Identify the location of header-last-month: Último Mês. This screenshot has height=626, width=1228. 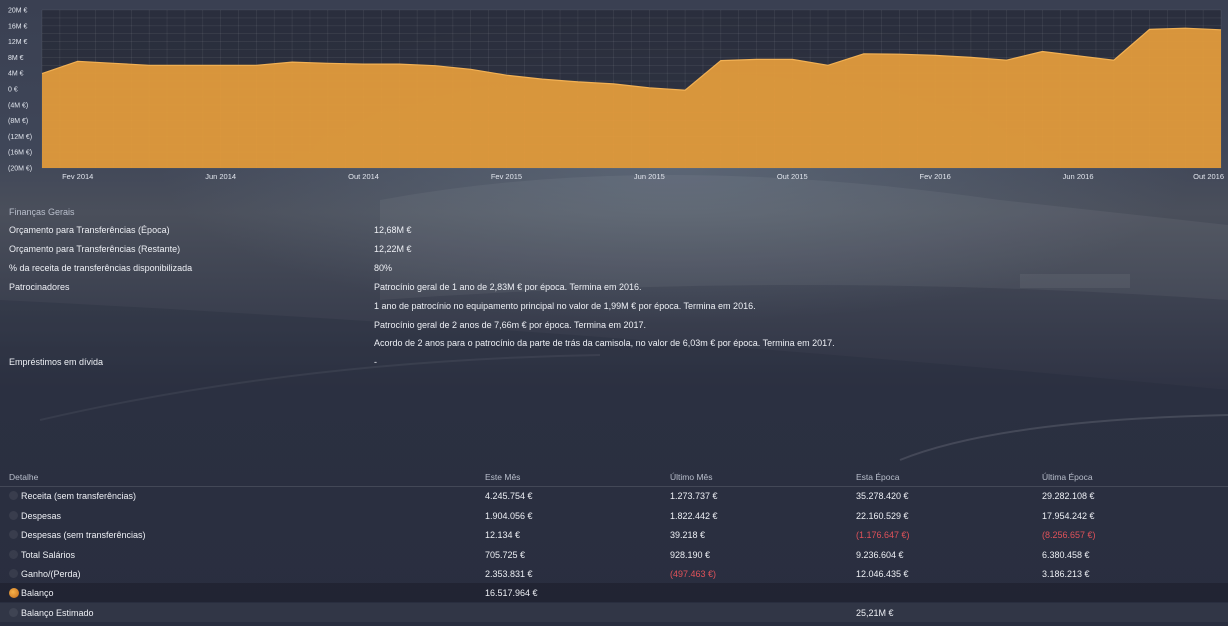
(691, 477).